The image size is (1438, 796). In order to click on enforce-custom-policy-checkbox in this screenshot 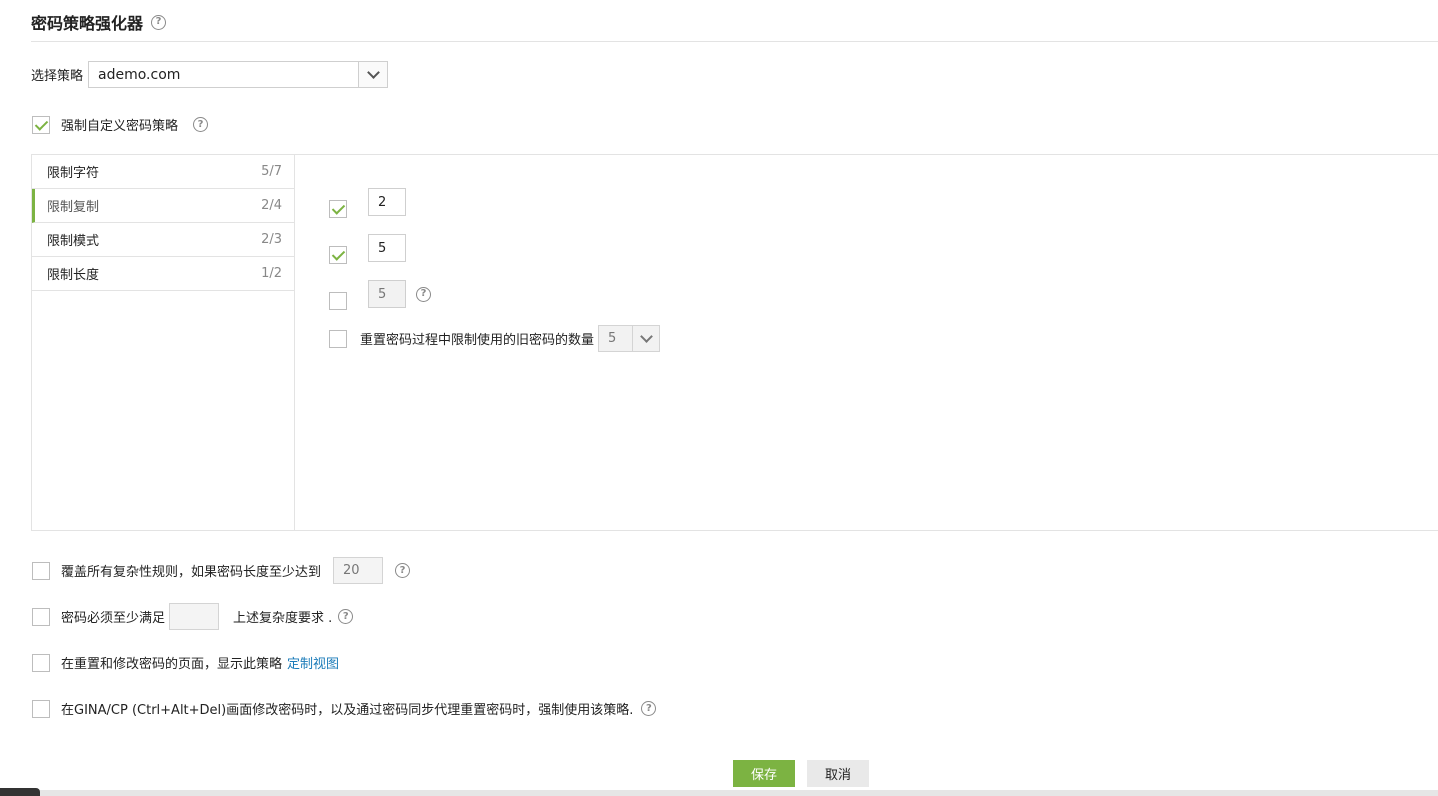, I will do `click(41, 124)`.